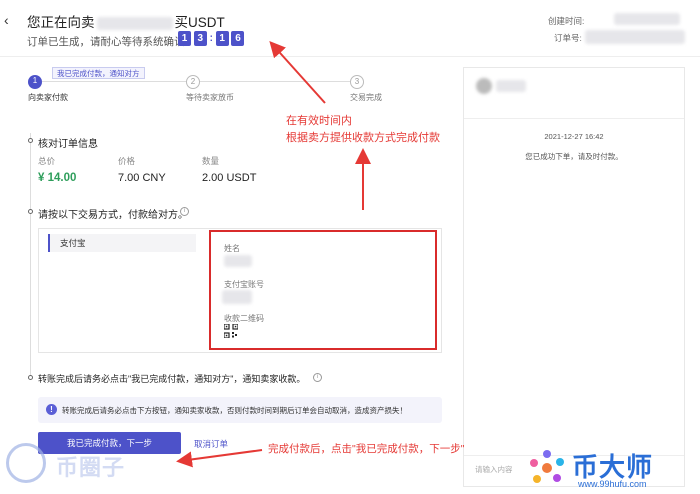 The height and width of the screenshot is (494, 700). I want to click on watermark-right-url: www.99hufu.com, so click(612, 484).